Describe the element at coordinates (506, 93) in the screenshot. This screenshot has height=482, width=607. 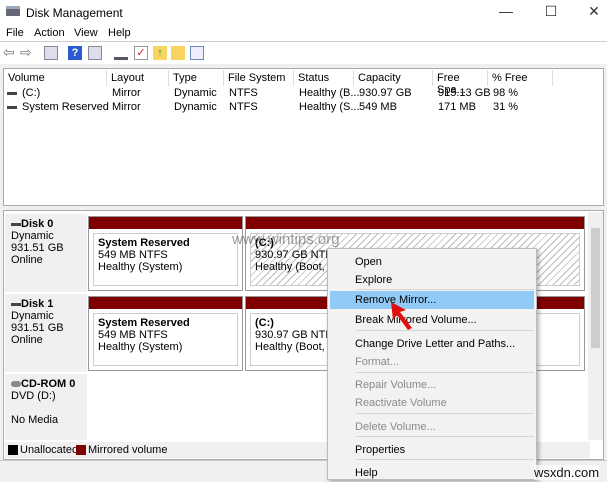
I see `cell-percent-free: 98 %` at that location.